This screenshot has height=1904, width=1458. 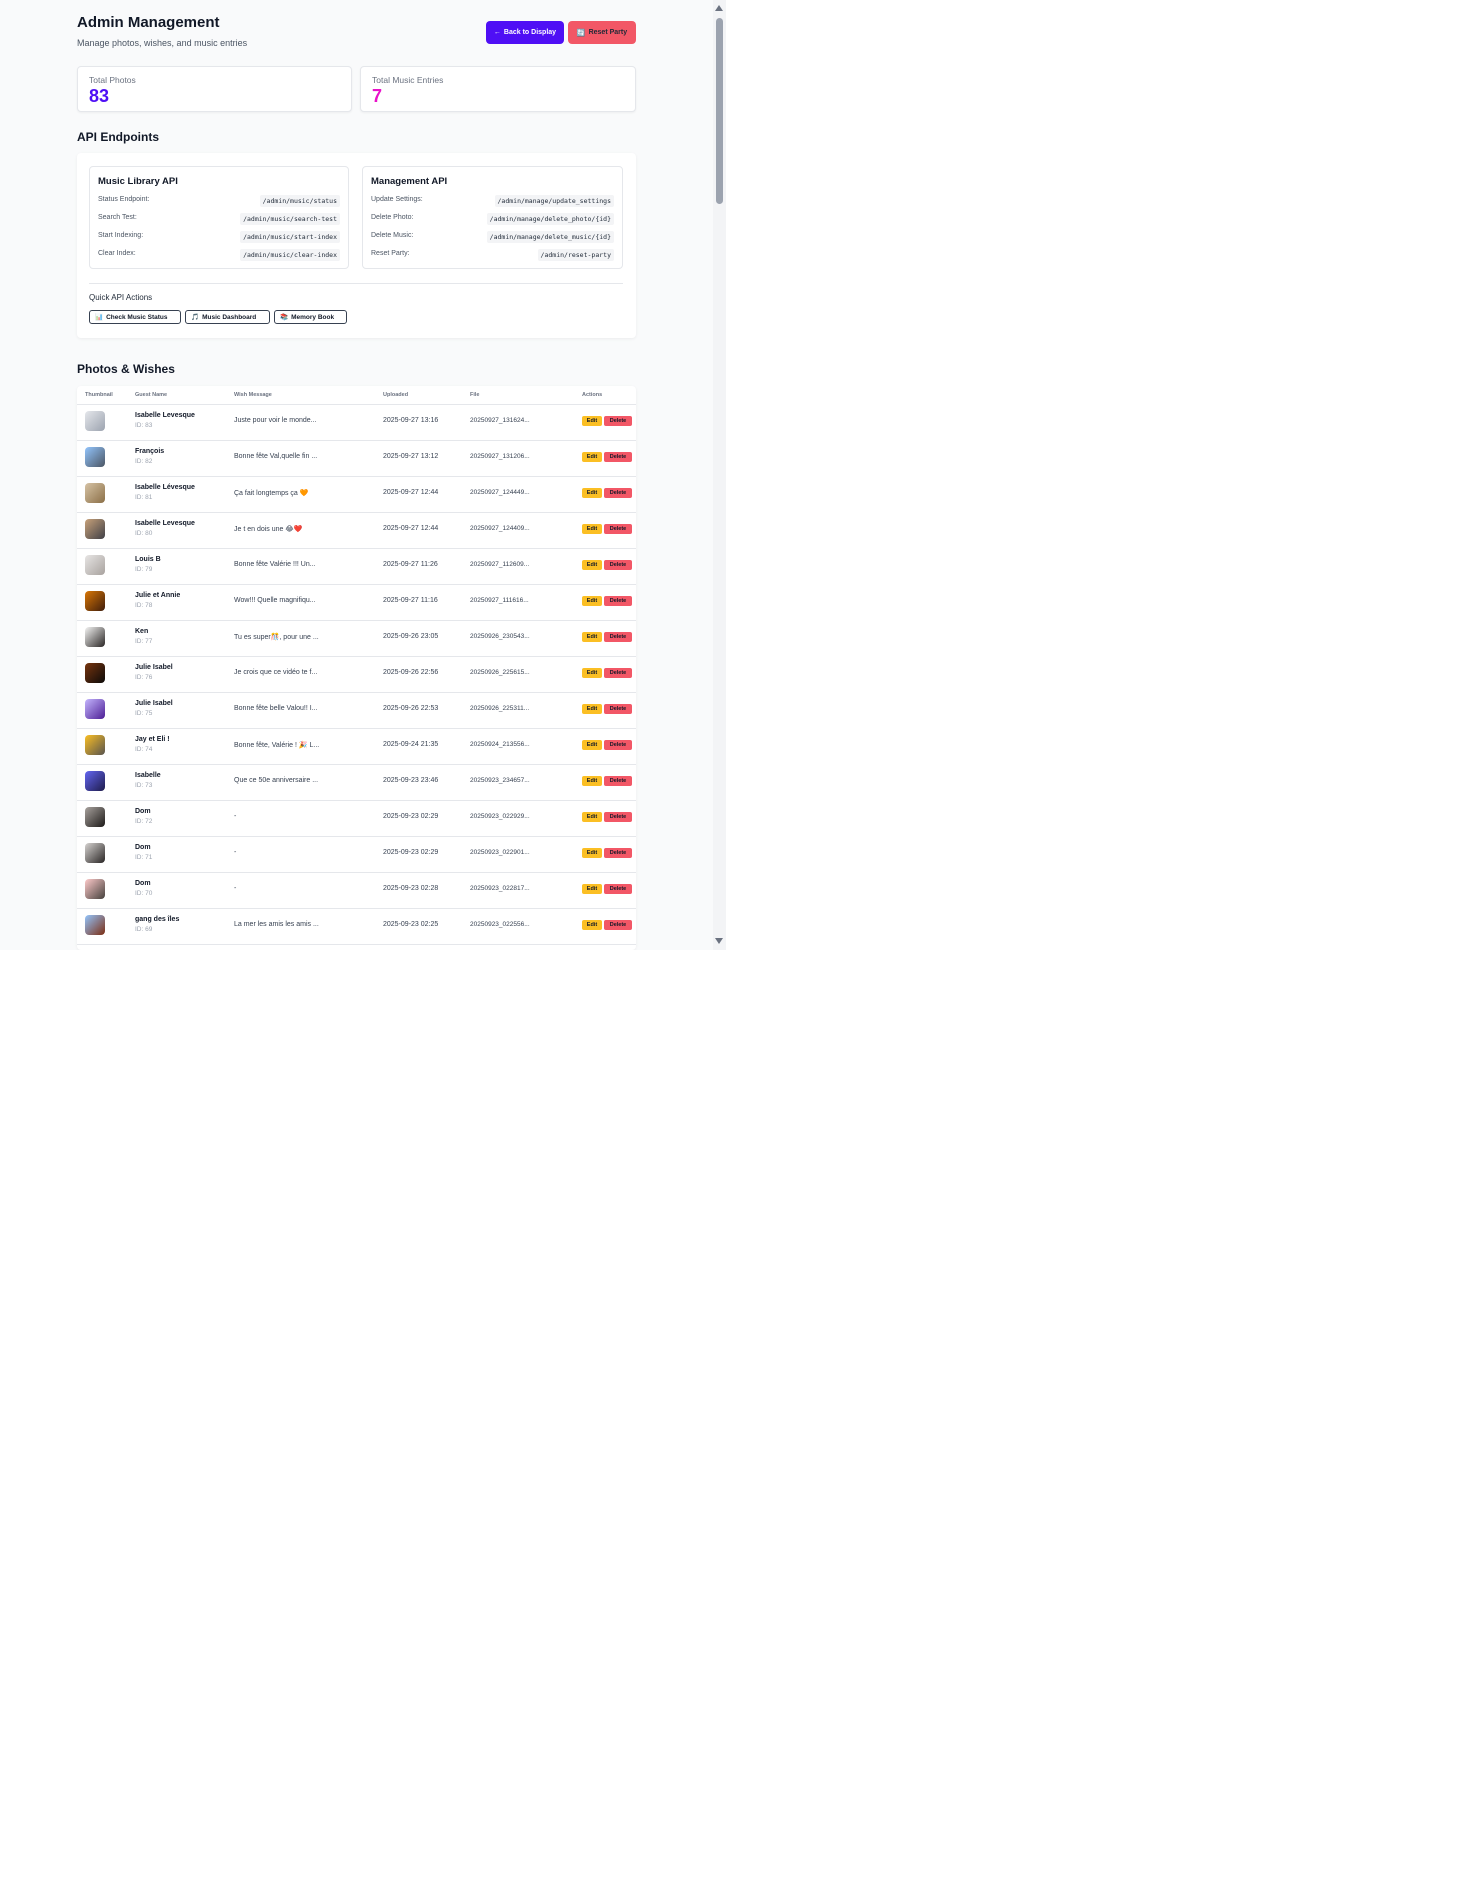 I want to click on photo-id: ID: 76, so click(x=144, y=677).